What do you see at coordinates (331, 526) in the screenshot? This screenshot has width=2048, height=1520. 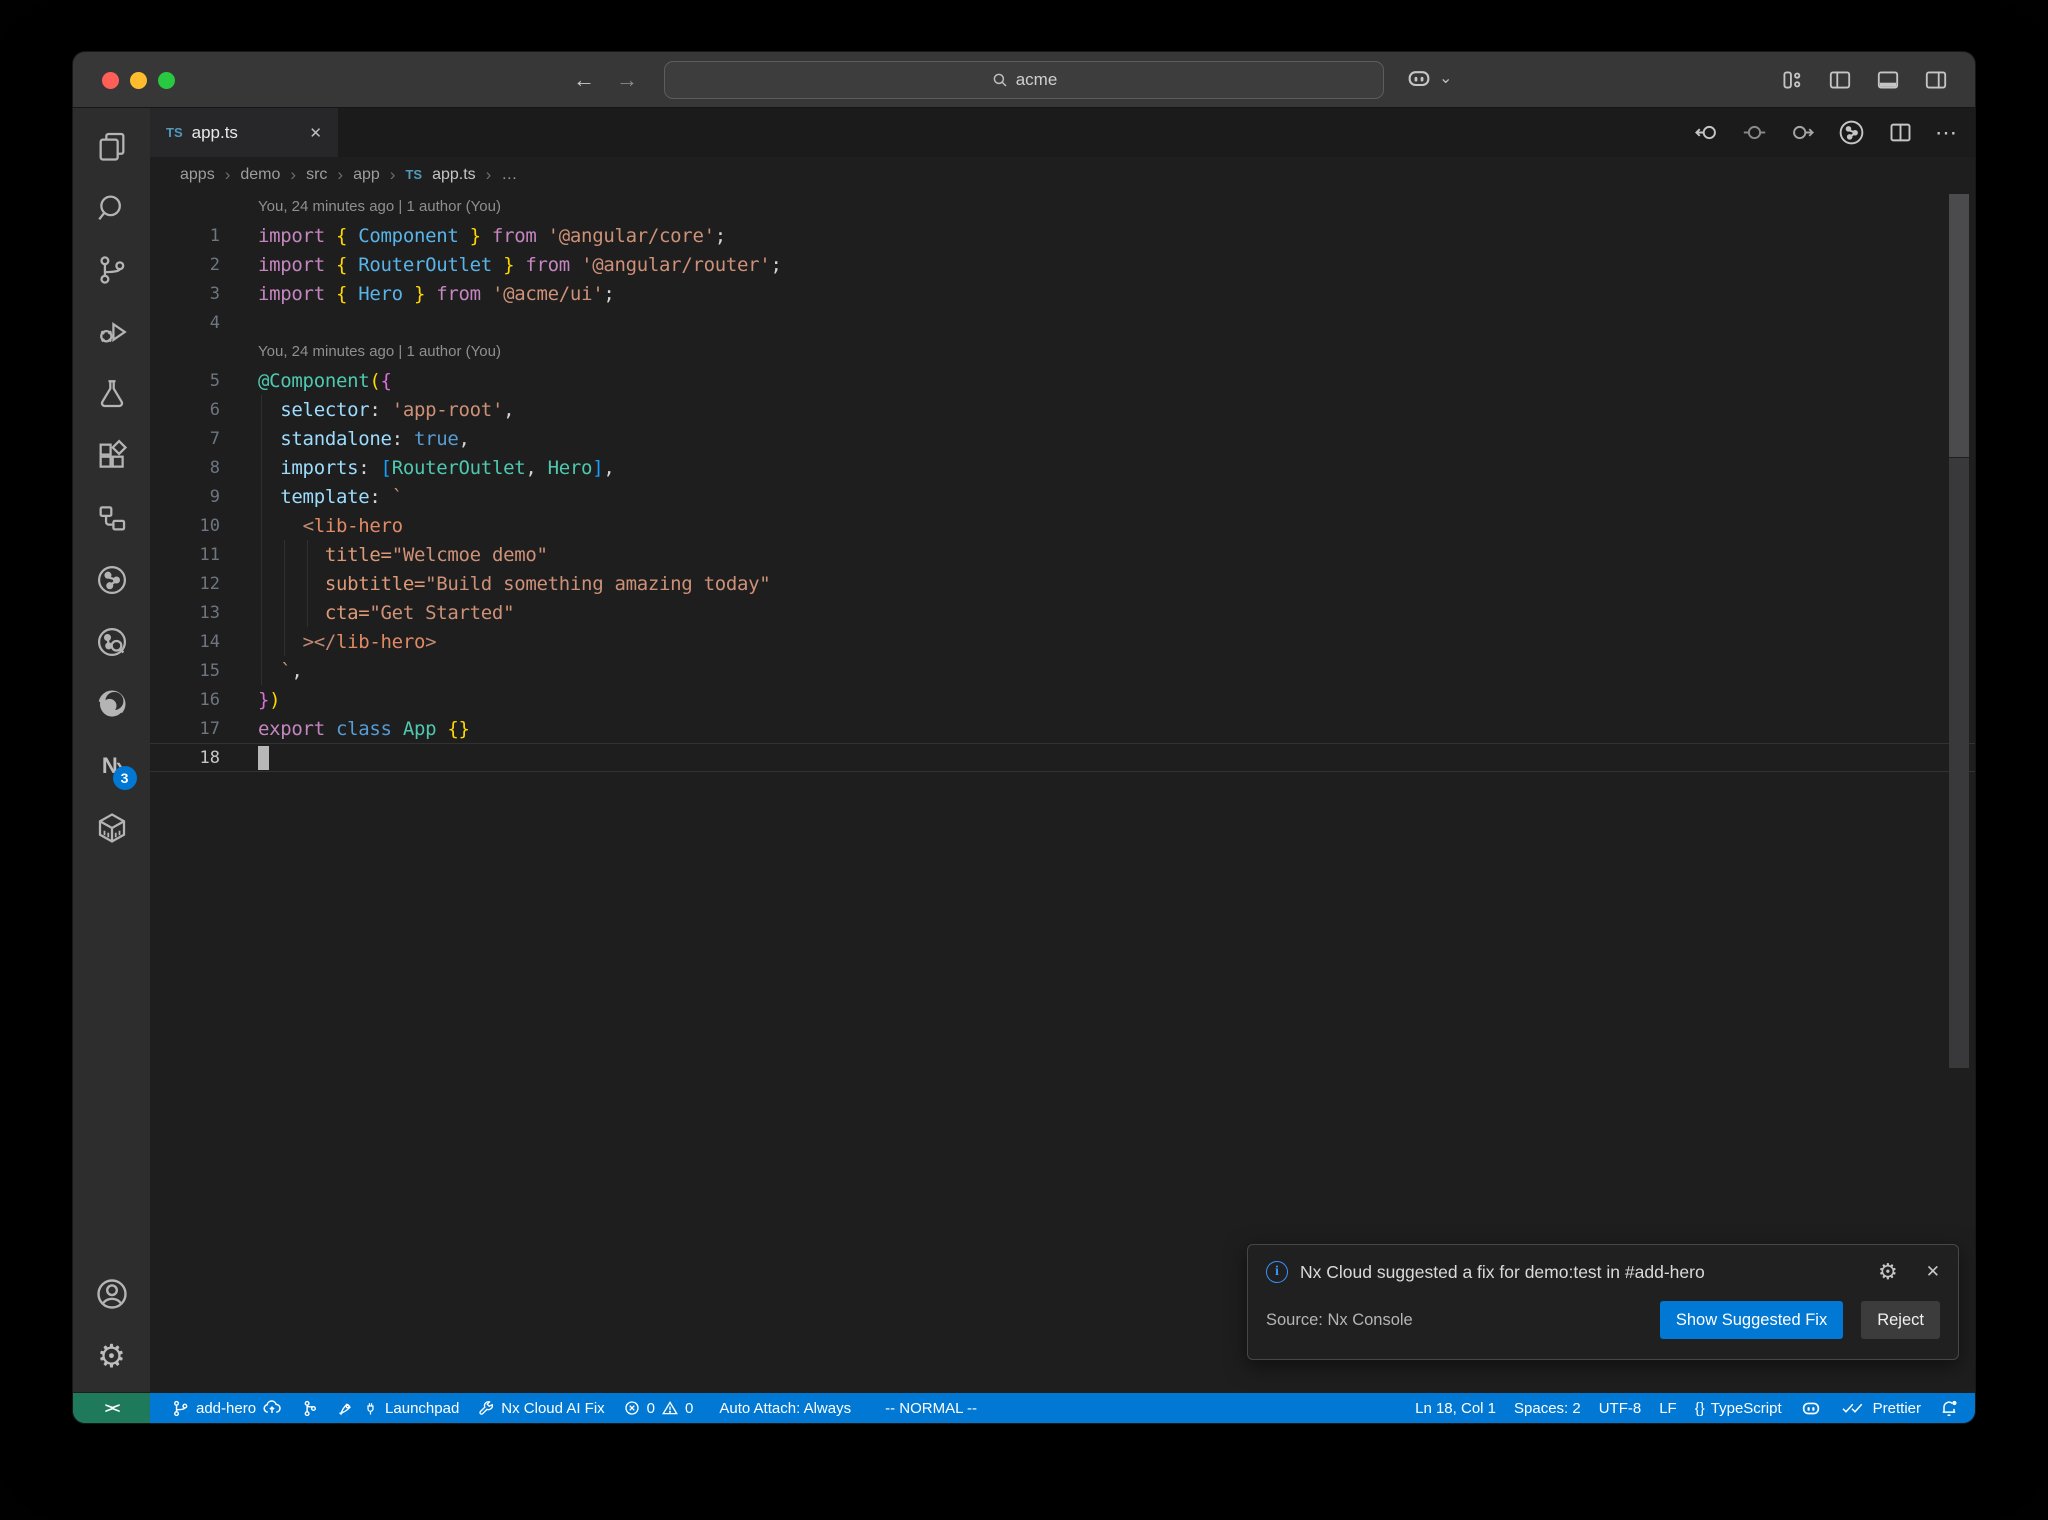 I see `code-line: <lib-hero` at bounding box center [331, 526].